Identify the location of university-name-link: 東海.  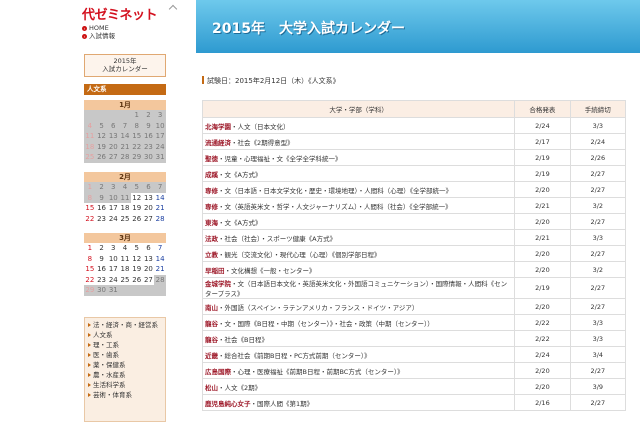
(211, 223).